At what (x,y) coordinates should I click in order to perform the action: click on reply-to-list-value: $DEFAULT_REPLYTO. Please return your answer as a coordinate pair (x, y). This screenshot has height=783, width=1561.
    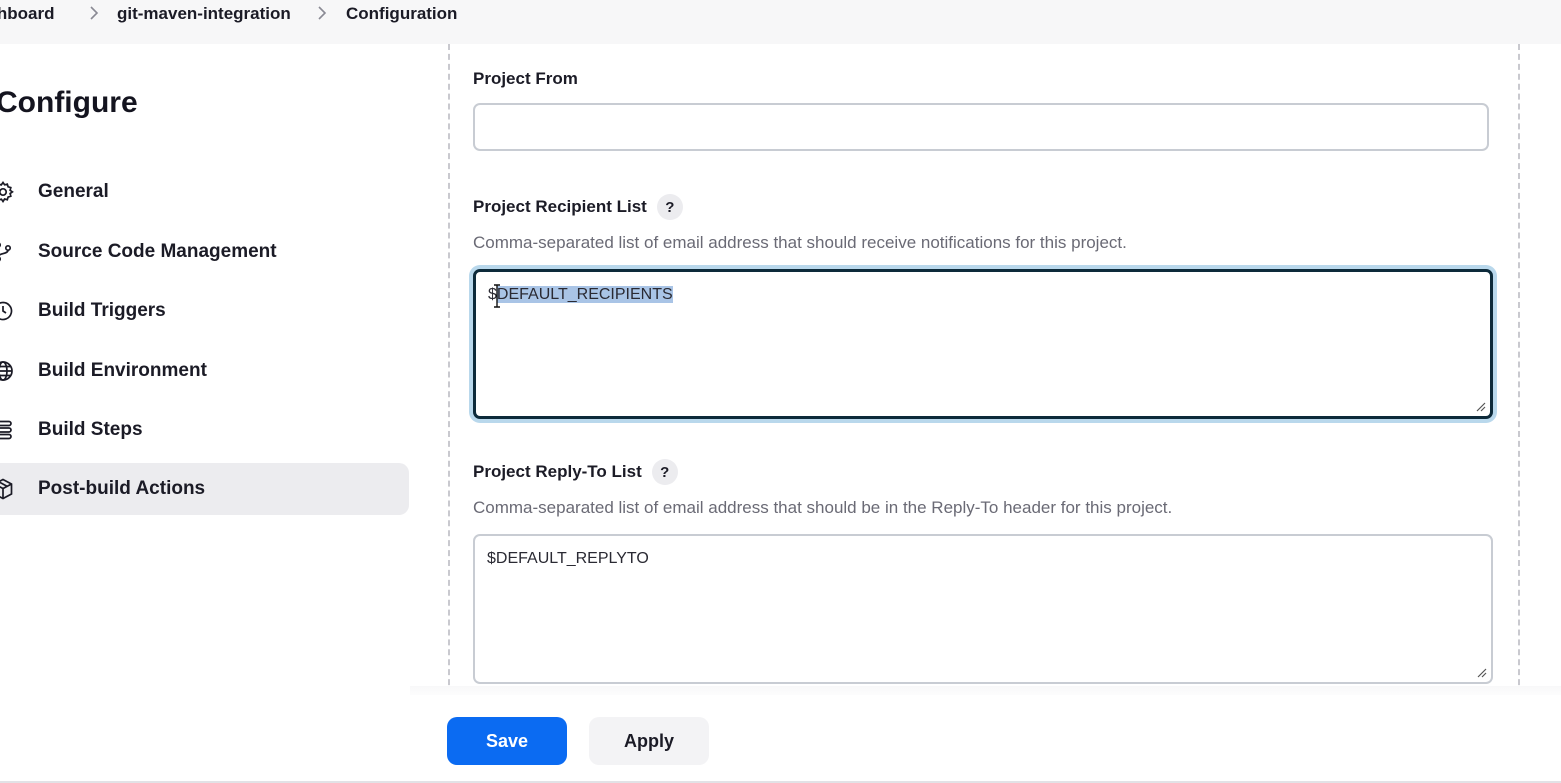
    Looking at the image, I should click on (568, 558).